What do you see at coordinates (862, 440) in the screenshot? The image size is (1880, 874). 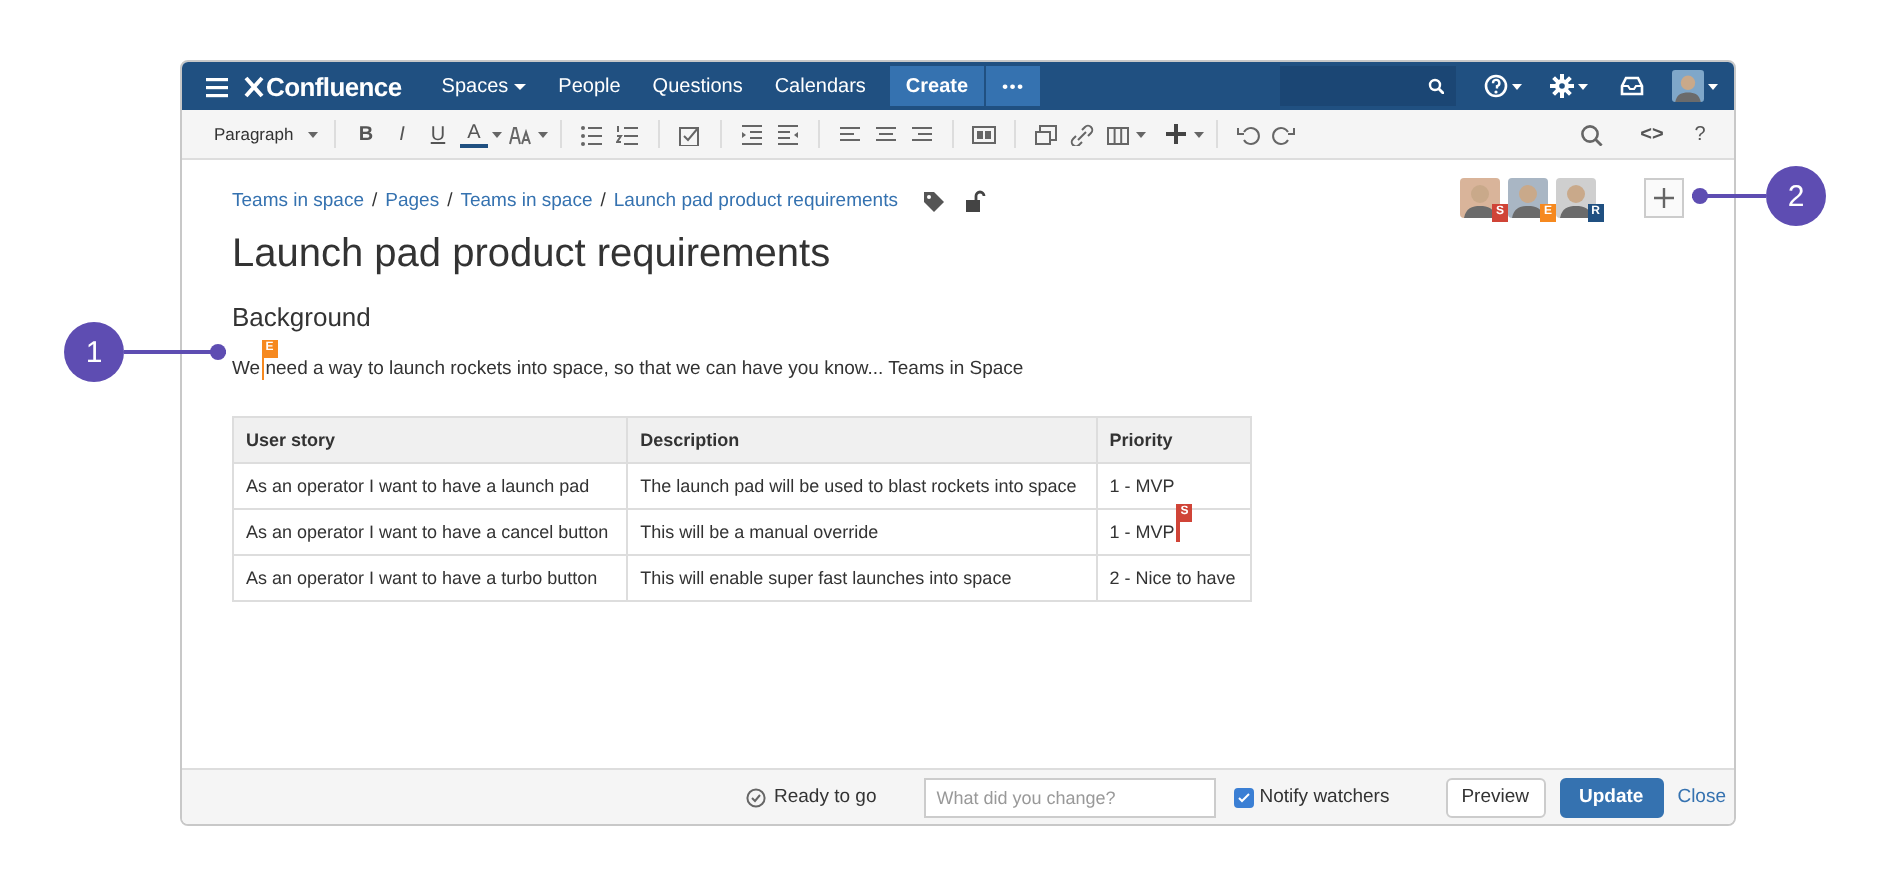 I see `column-header: Description` at bounding box center [862, 440].